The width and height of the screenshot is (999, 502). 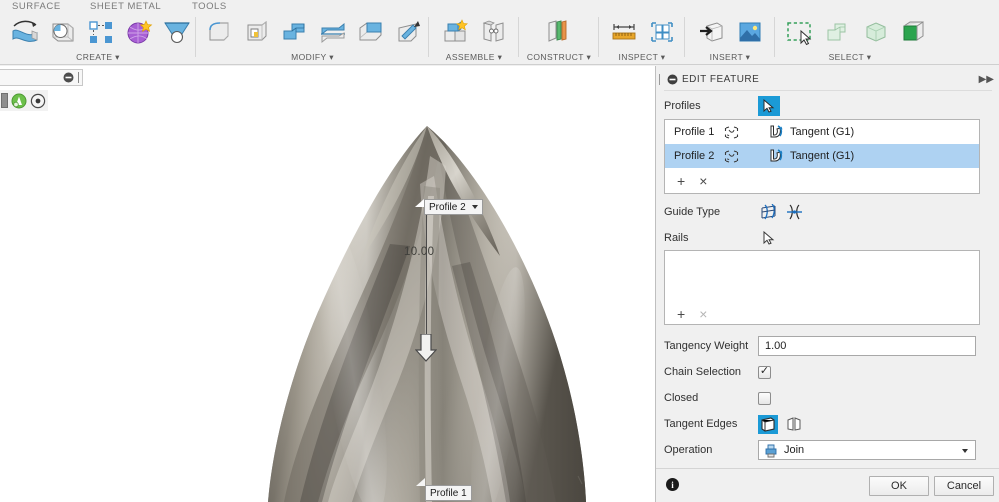 I want to click on ribbon-panel-insert: INSERT ▾, so click(x=730, y=39).